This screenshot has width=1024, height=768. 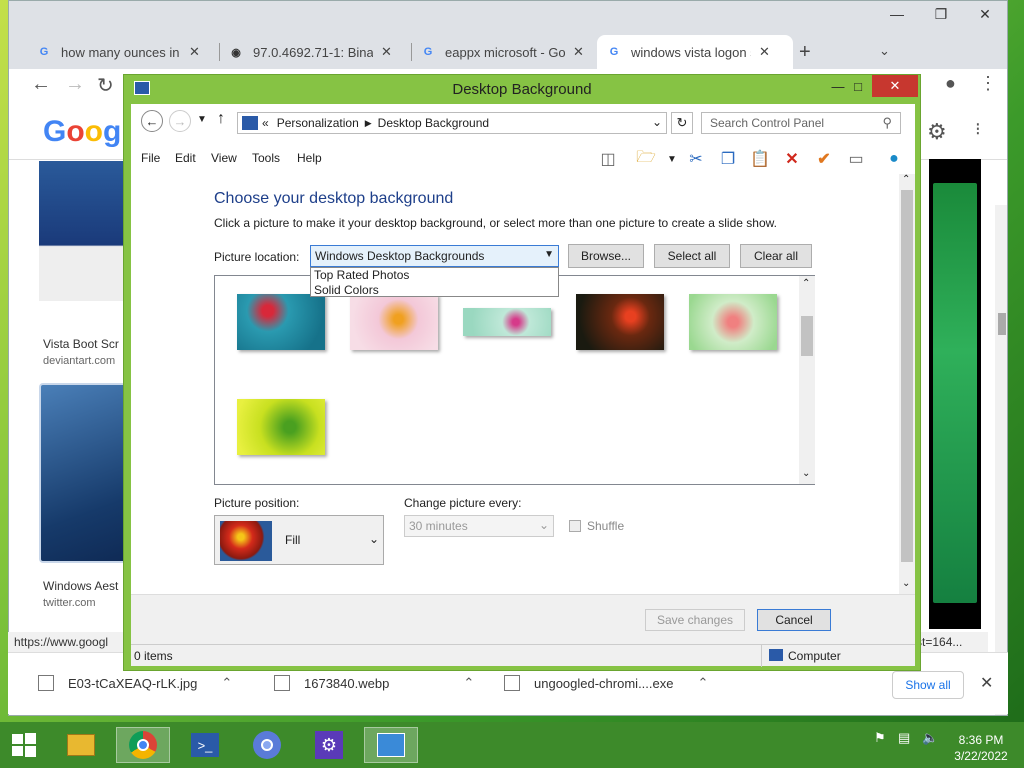 I want to click on search-input: Search Control Panel ⚲, so click(x=801, y=123).